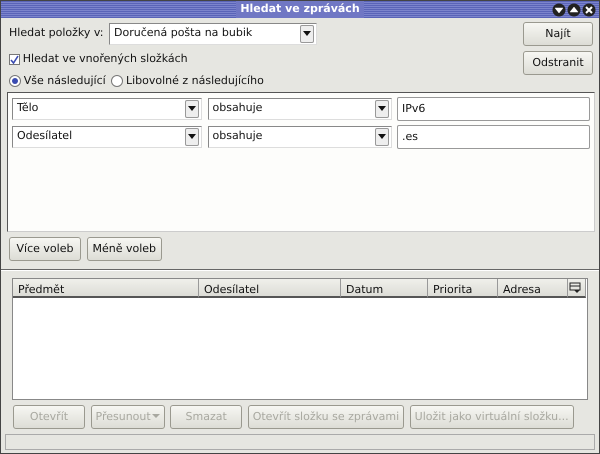 The image size is (600, 454). What do you see at coordinates (106, 288) in the screenshot?
I see `column-header: Předmět` at bounding box center [106, 288].